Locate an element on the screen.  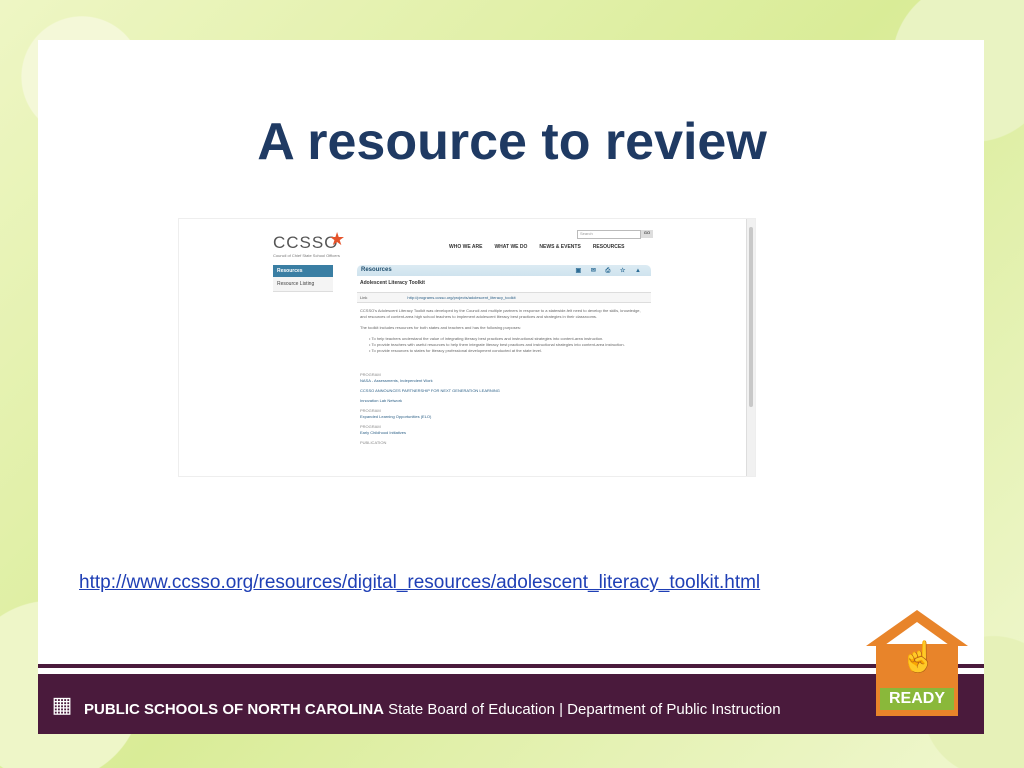
sidebar-item-resource-listing: Resource Listing is located at coordinates (303, 284).